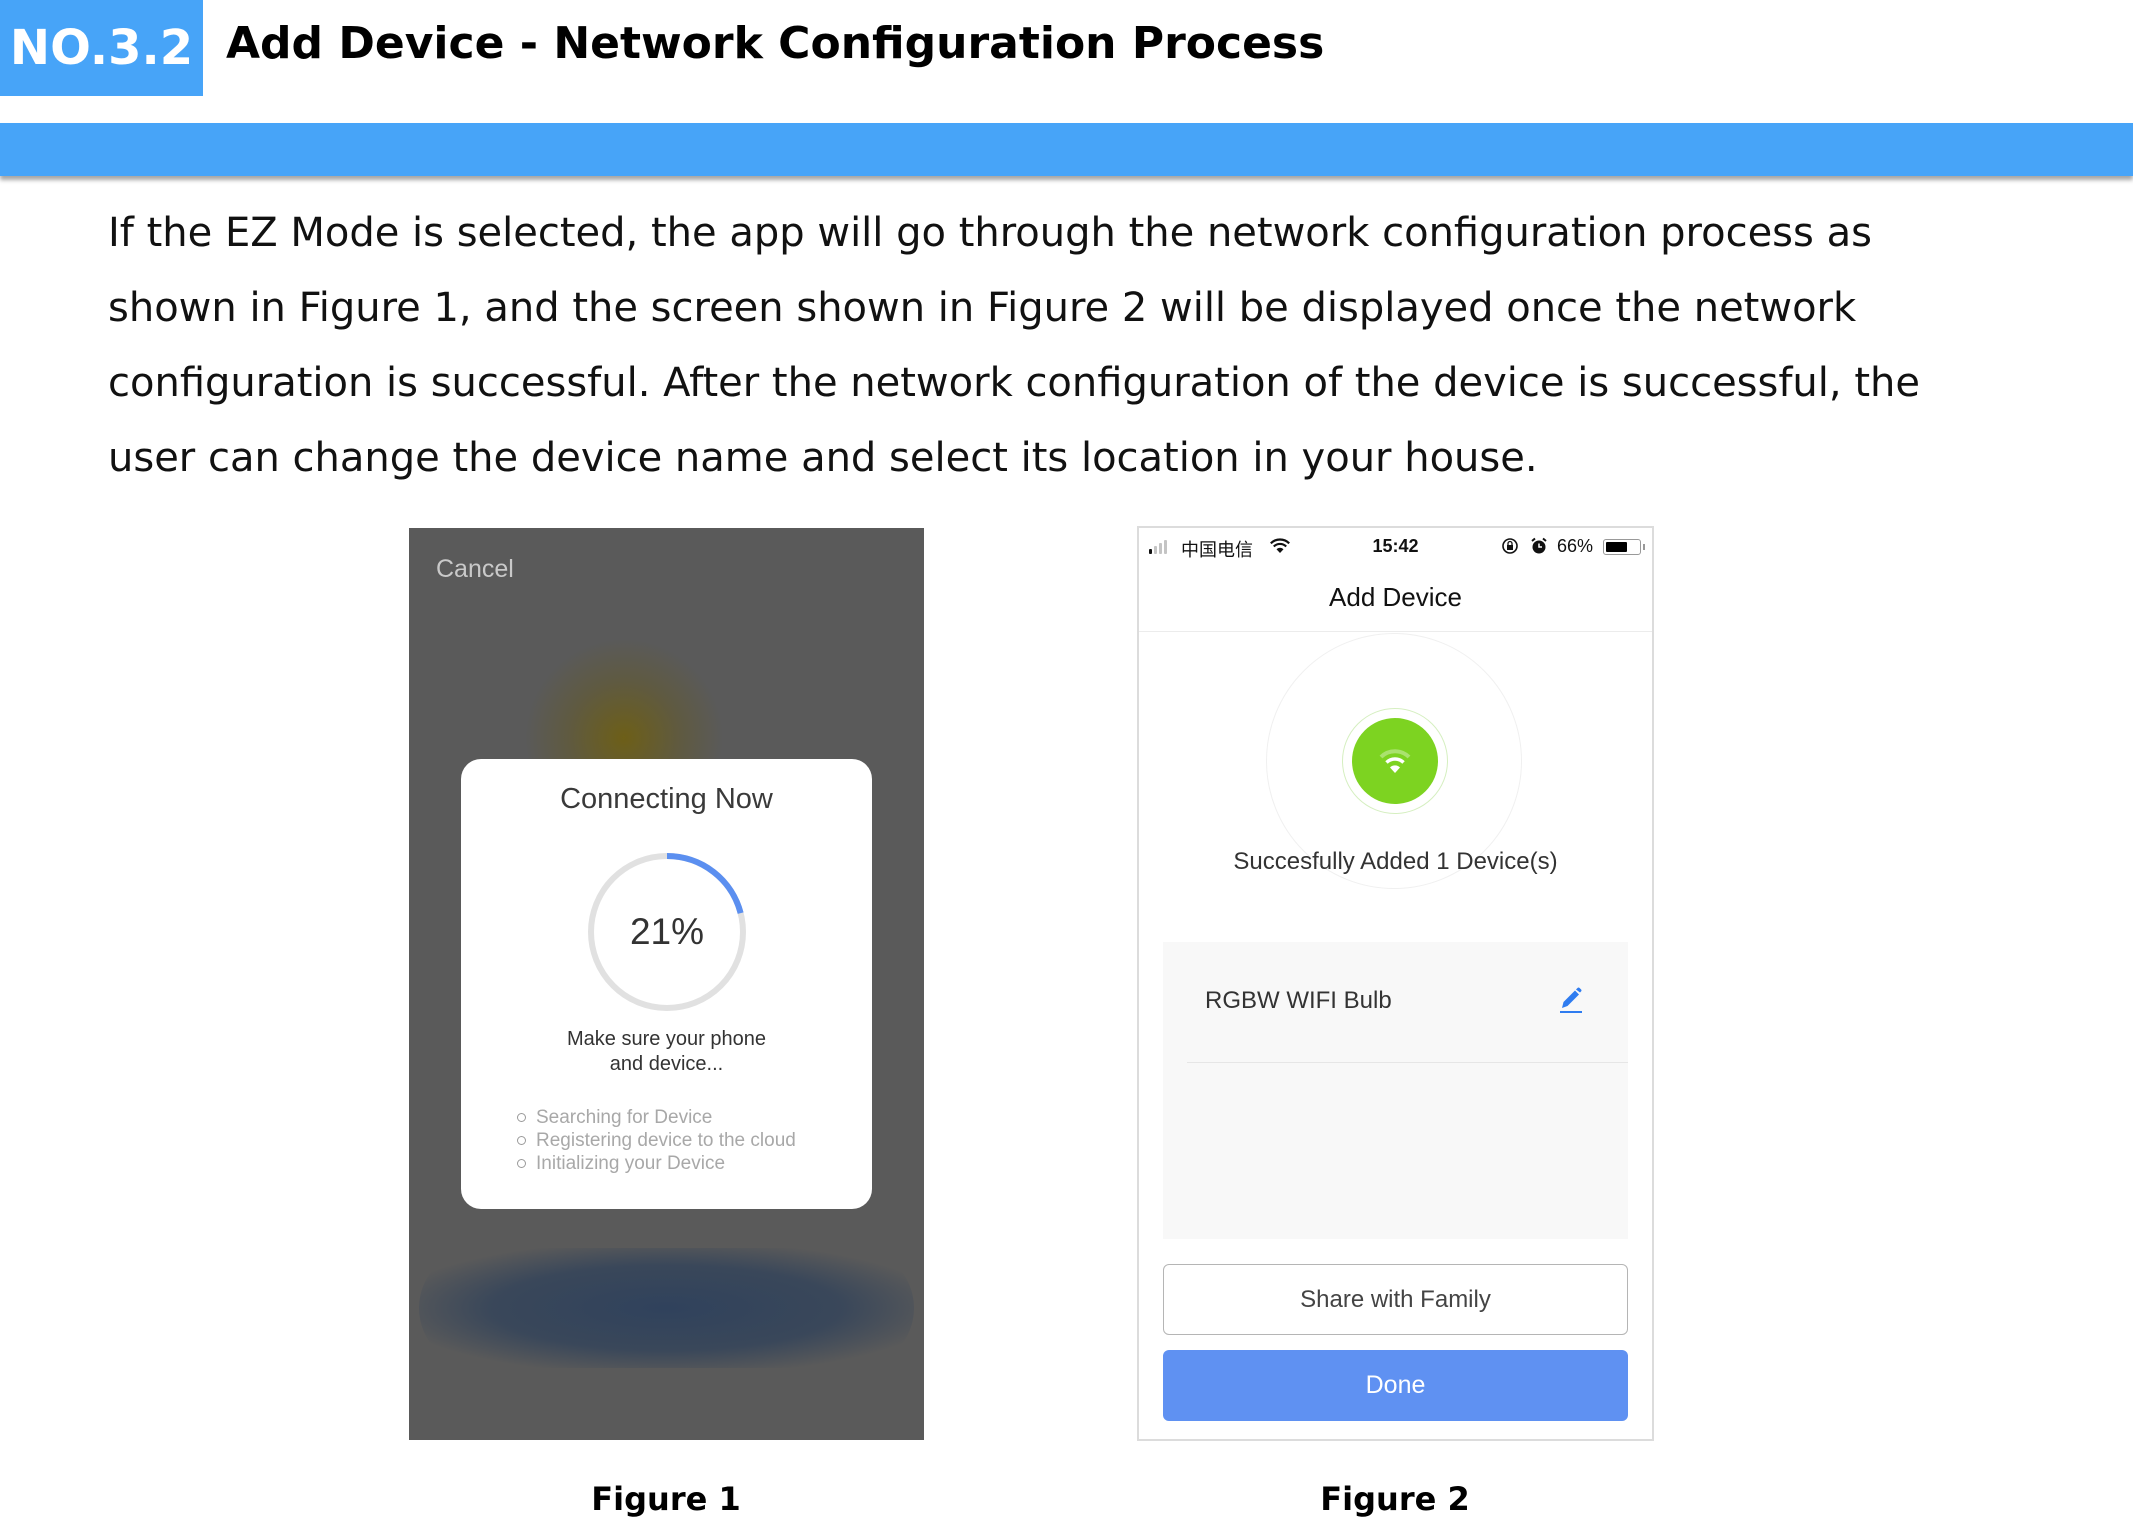 The height and width of the screenshot is (1519, 2133). I want to click on section-number-badge: NO.3.2, so click(101, 48).